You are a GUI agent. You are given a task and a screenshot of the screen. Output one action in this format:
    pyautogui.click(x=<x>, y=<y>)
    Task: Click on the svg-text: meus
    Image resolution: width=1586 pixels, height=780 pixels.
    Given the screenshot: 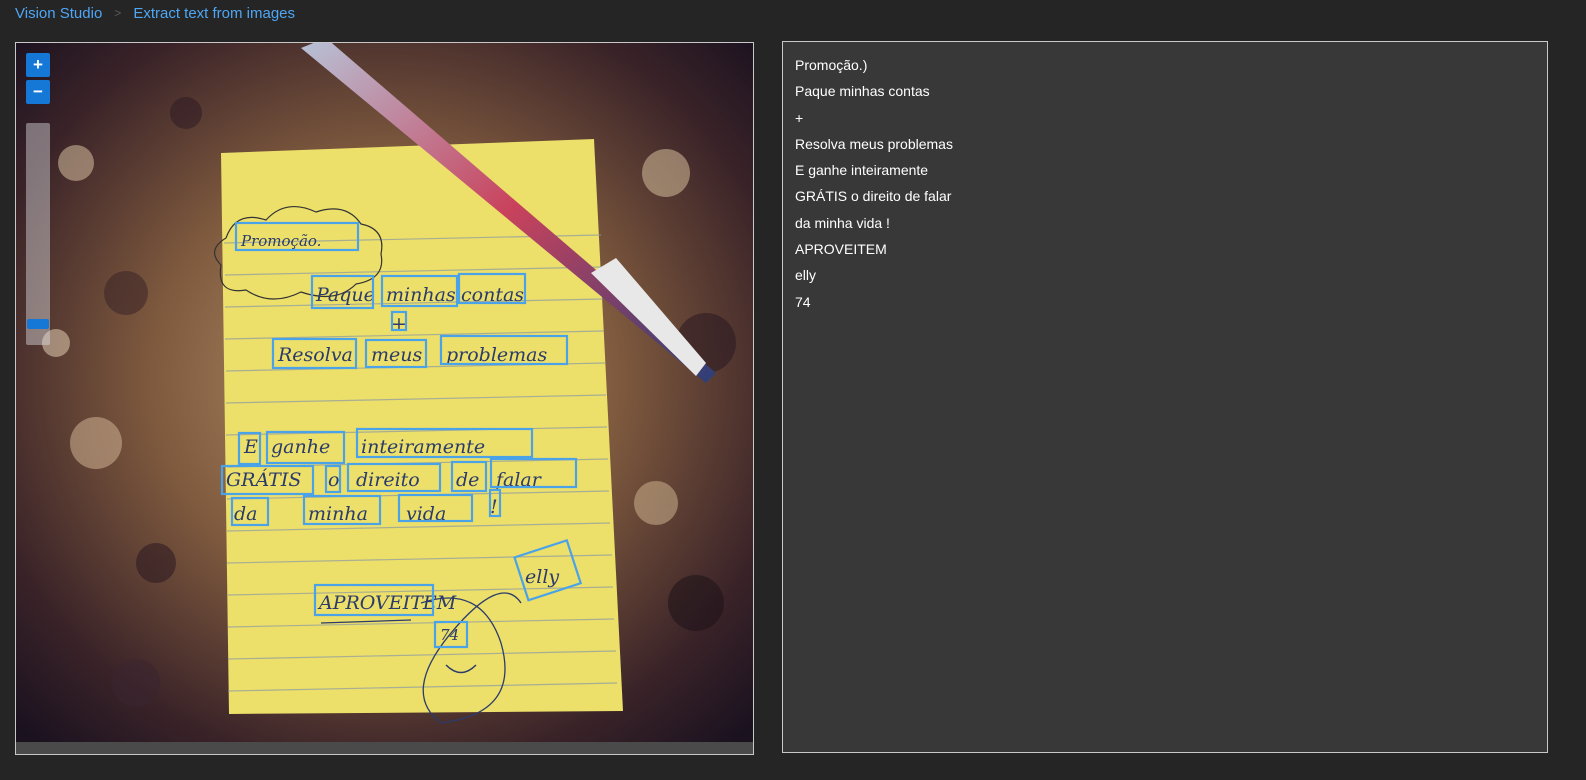 What is the action you would take?
    pyautogui.click(x=396, y=355)
    